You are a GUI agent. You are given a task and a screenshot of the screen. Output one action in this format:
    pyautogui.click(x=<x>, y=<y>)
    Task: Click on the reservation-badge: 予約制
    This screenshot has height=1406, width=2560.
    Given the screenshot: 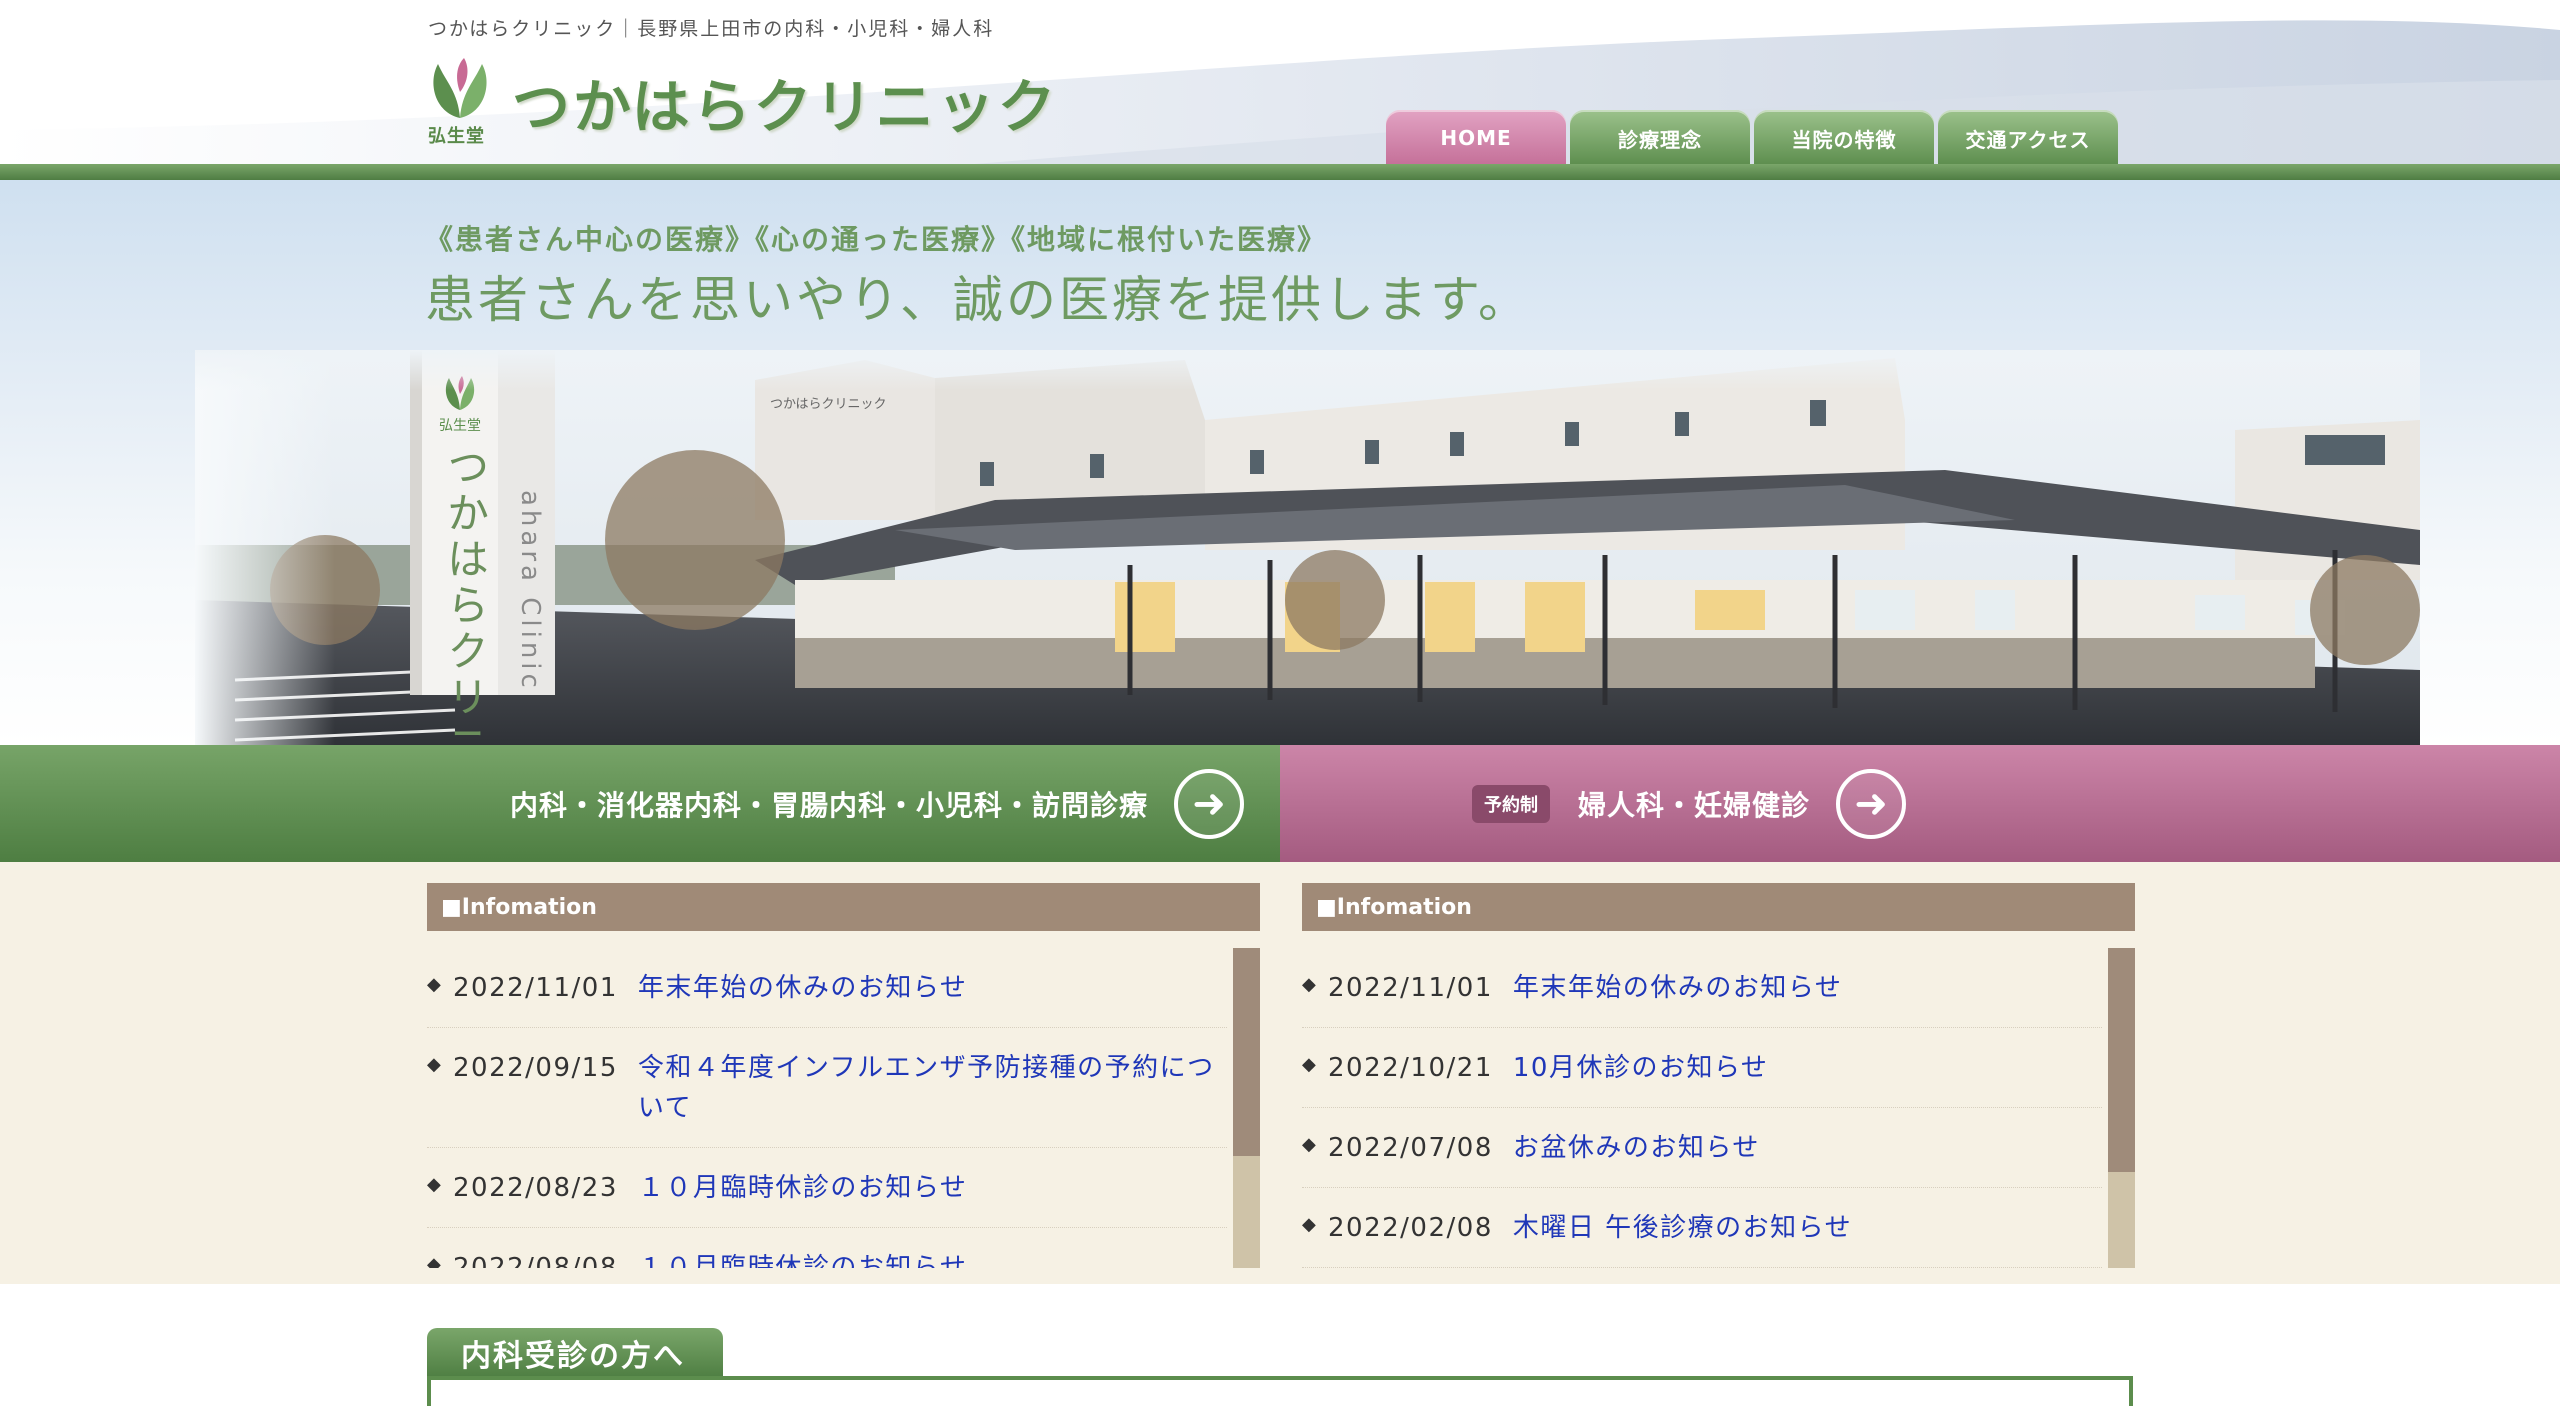 What is the action you would take?
    pyautogui.click(x=1511, y=803)
    